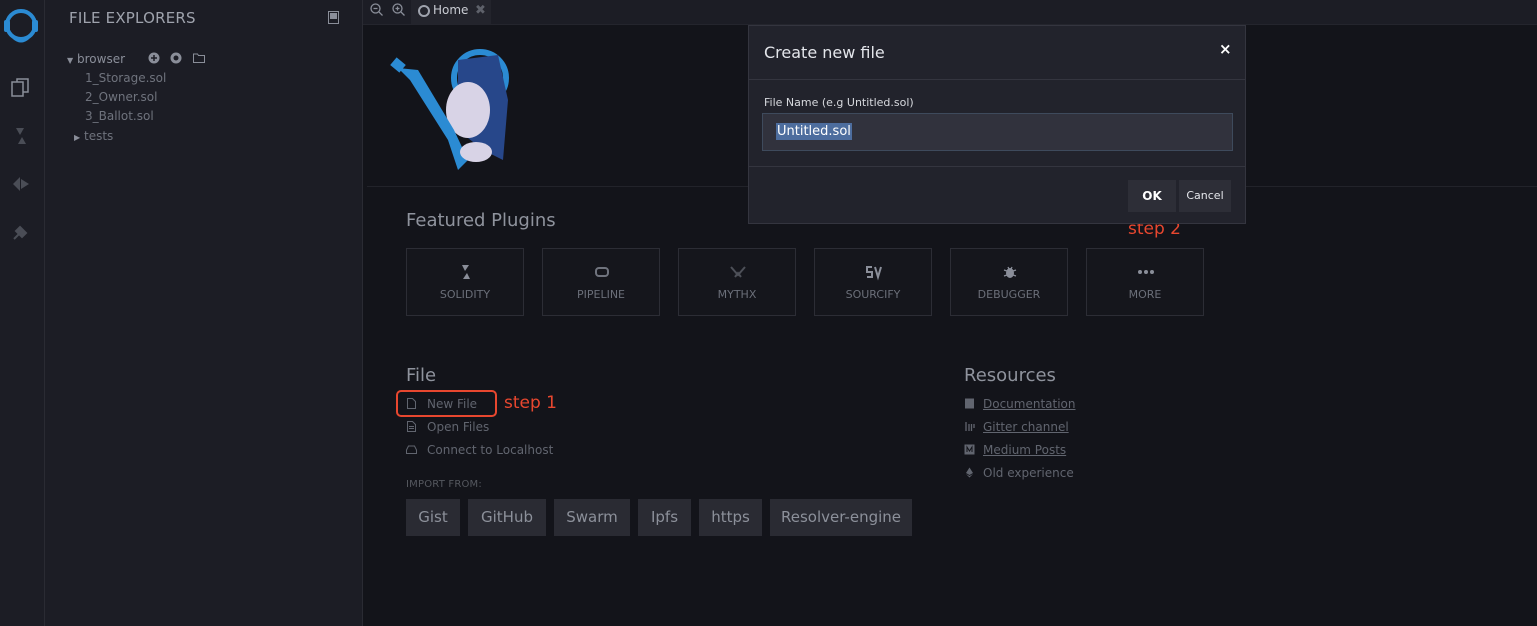 This screenshot has height=626, width=1537. I want to click on zoom-in-icon, so click(398, 9).